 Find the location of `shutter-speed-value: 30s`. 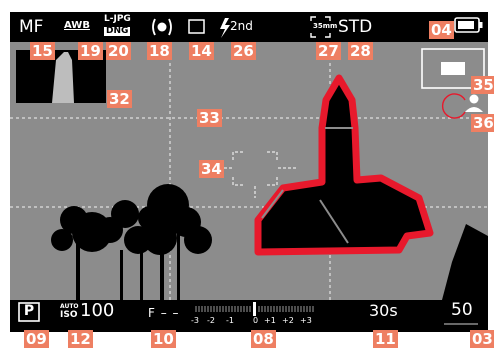

shutter-speed-value: 30s is located at coordinates (383, 311).